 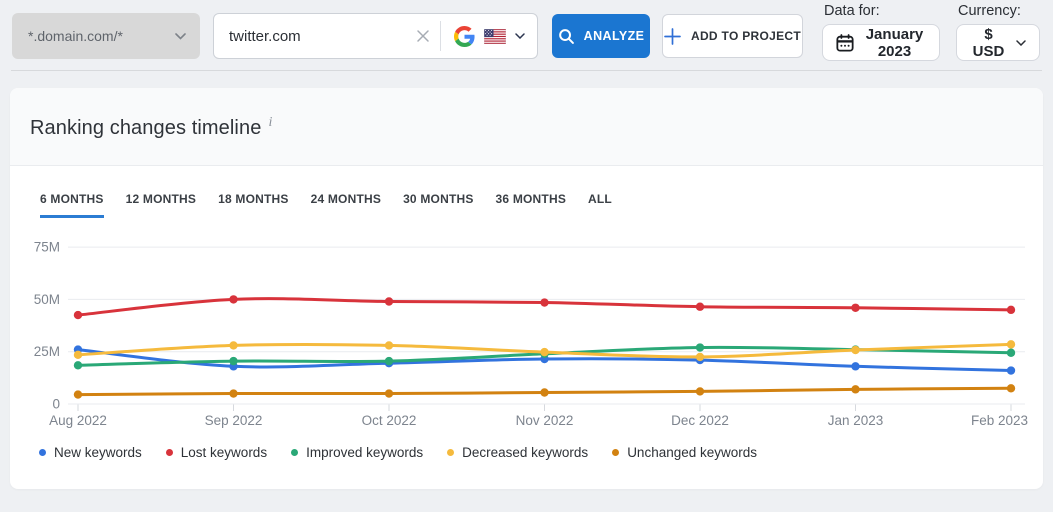 What do you see at coordinates (78, 420) in the screenshot?
I see `x-axis-label: Aug 2022` at bounding box center [78, 420].